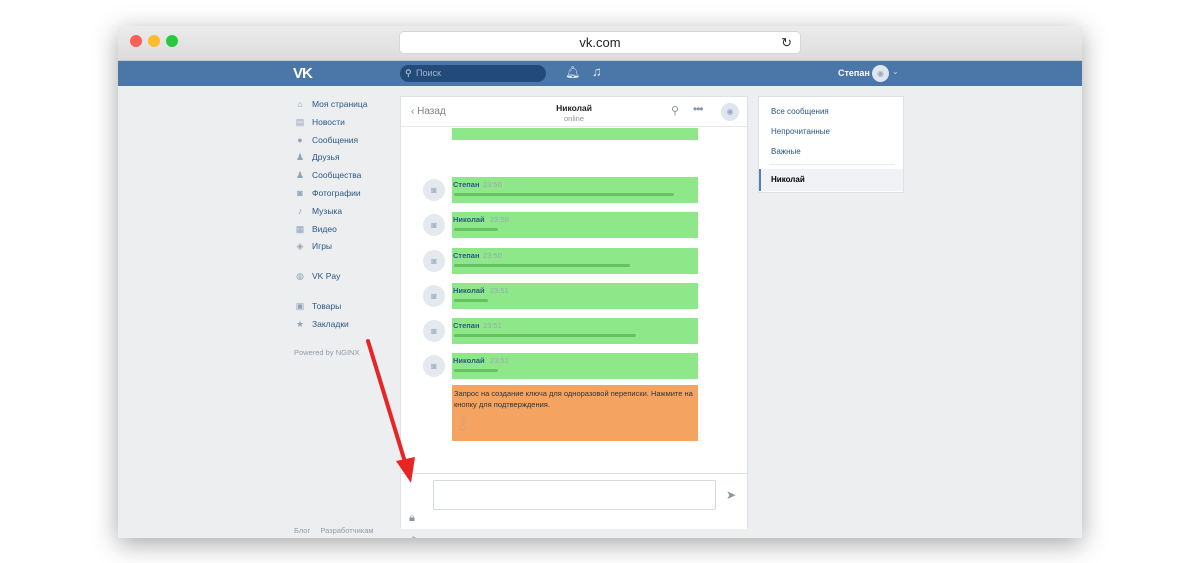  I want to click on user-avatar: ◉, so click(880, 73).